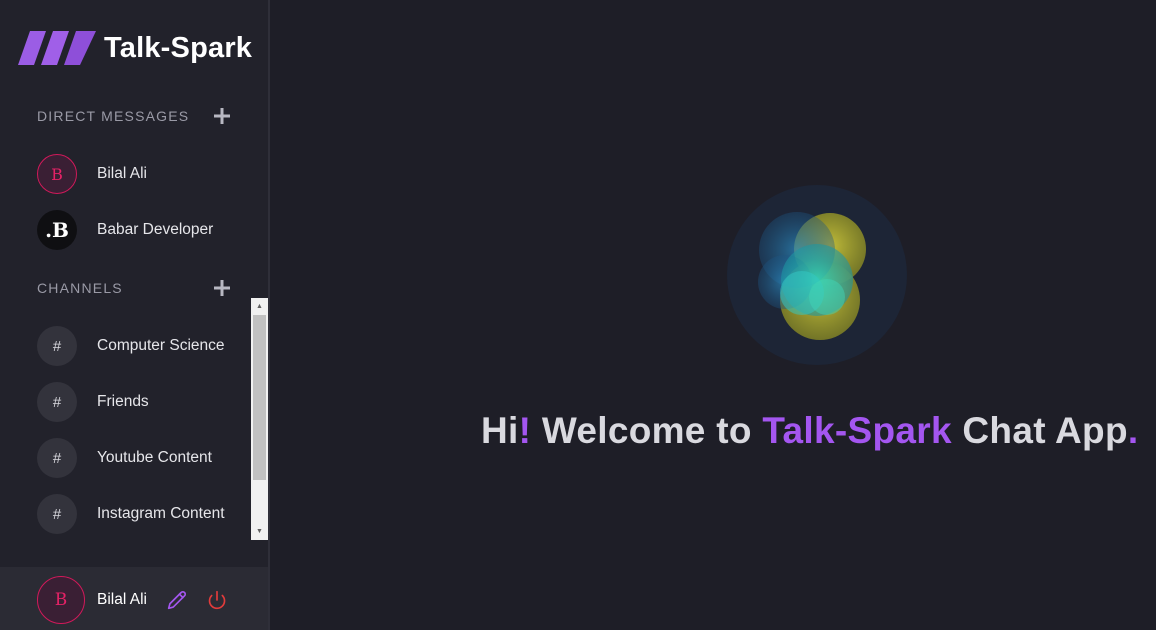  I want to click on channel-item-label: Instagram Content, so click(161, 513).